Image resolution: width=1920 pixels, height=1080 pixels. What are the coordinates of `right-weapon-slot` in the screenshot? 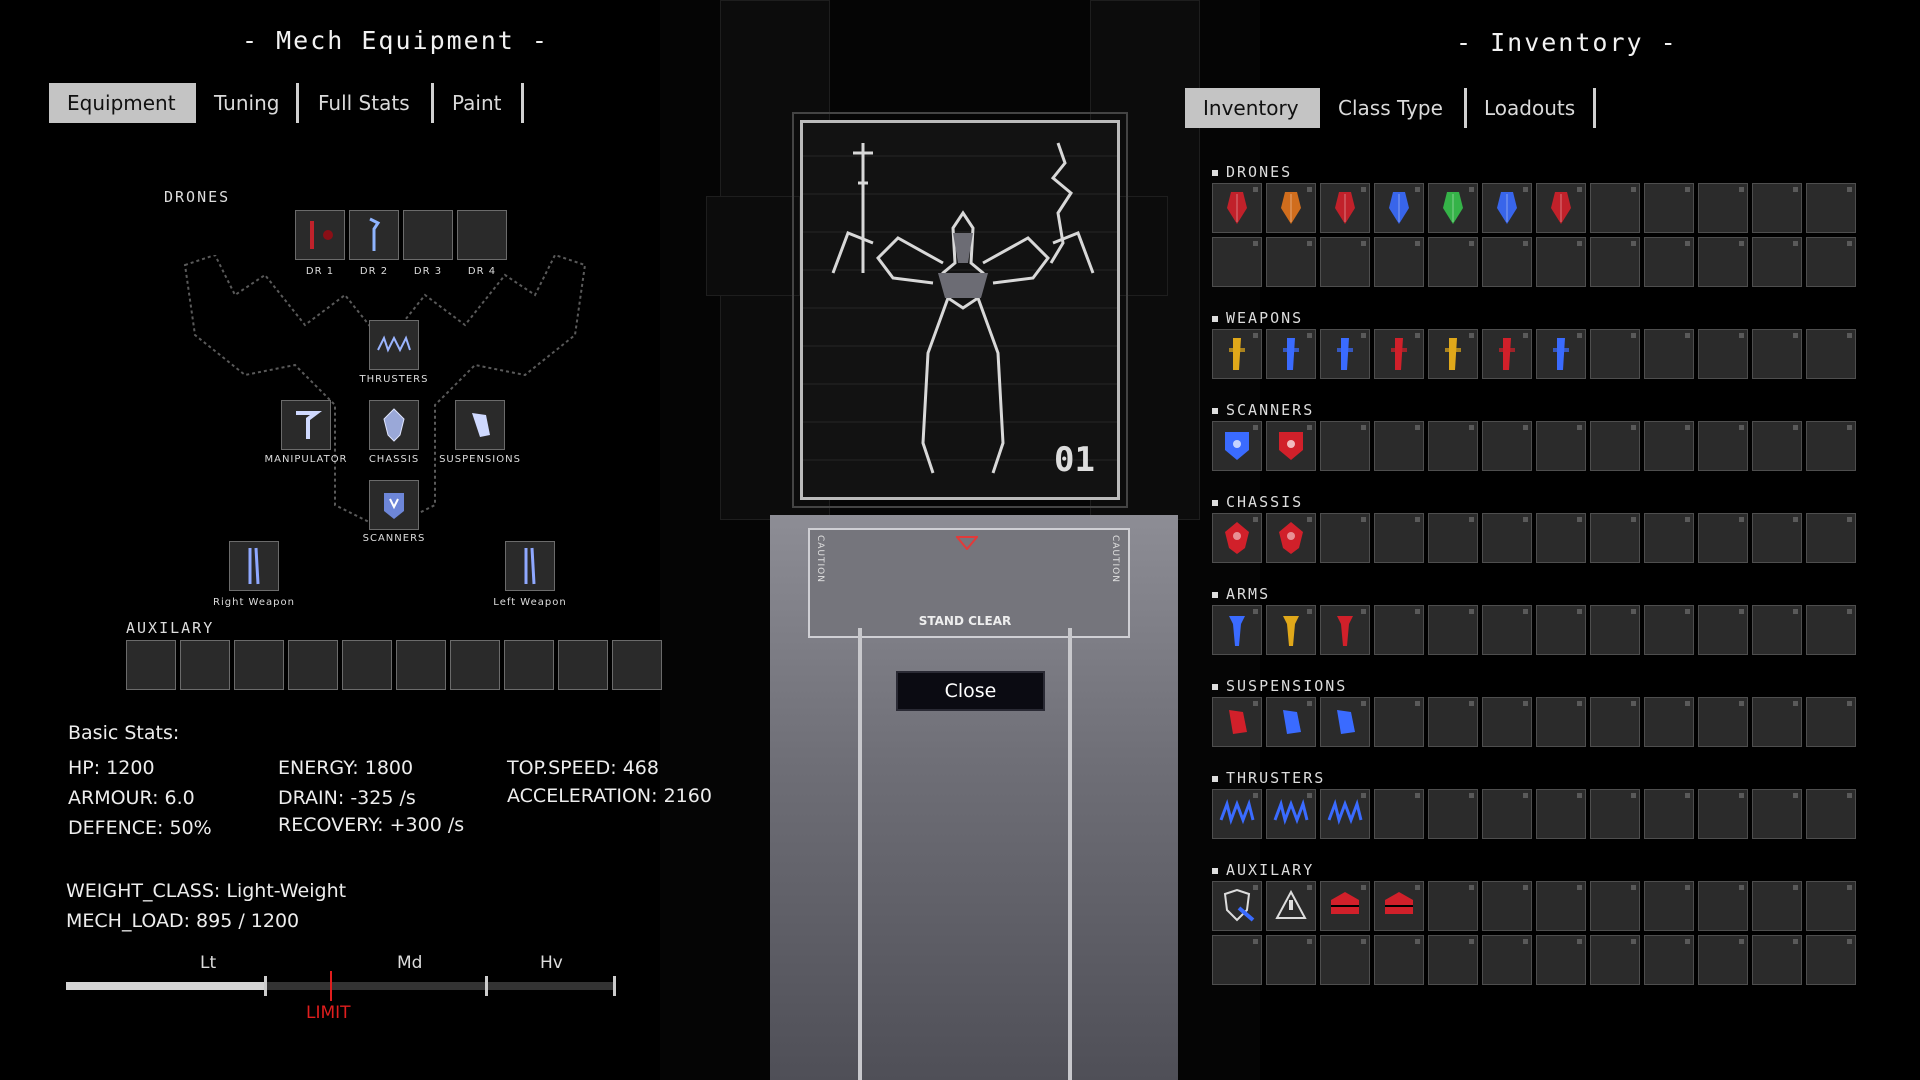 It's located at (254, 566).